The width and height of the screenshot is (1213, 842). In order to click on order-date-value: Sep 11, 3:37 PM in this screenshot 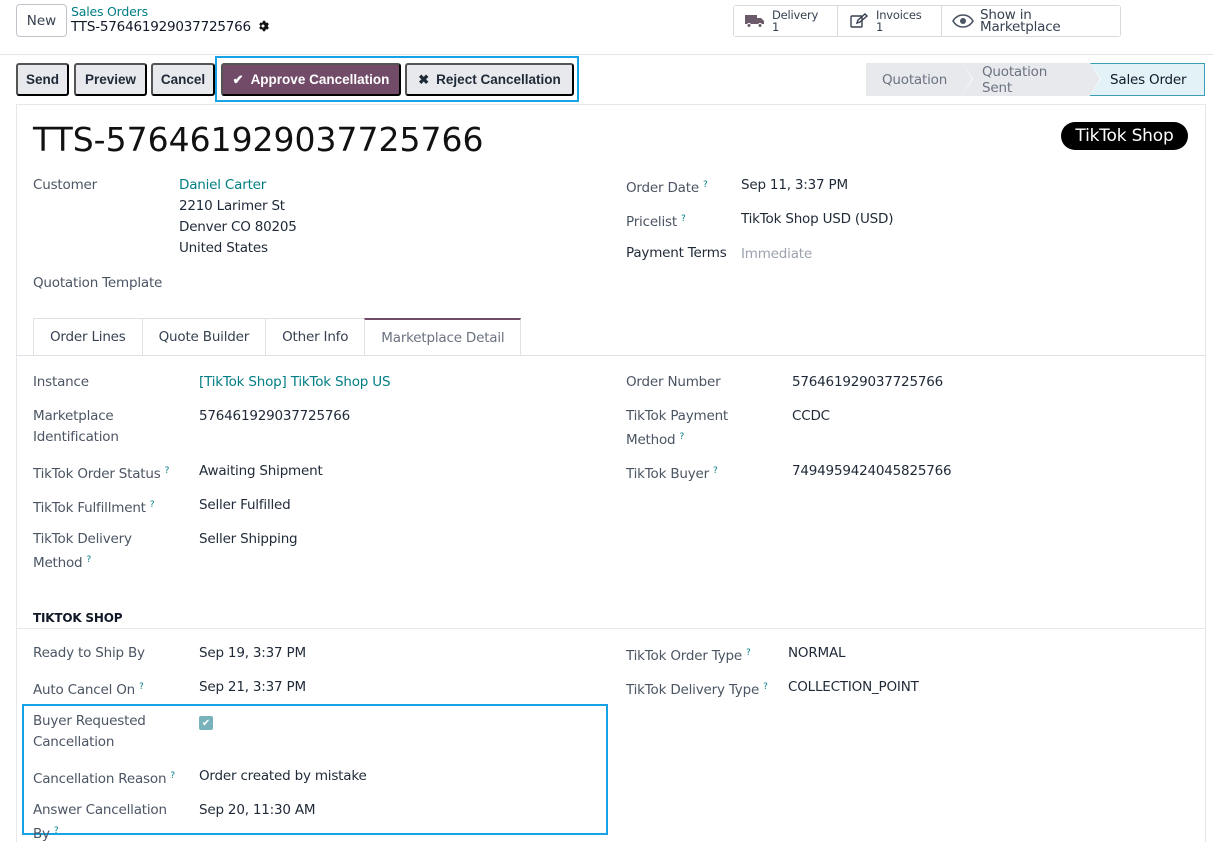, I will do `click(794, 185)`.